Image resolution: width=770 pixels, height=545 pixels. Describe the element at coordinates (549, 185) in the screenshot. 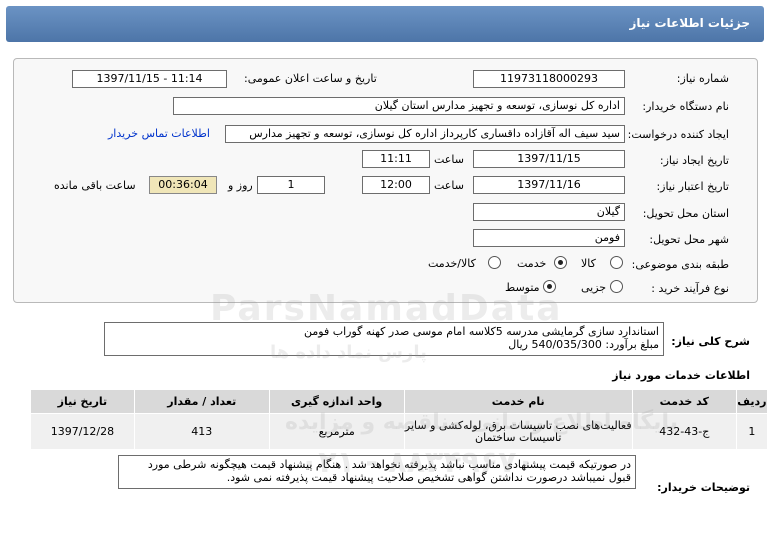

I see `valid-date-field: 1397/11/16` at that location.